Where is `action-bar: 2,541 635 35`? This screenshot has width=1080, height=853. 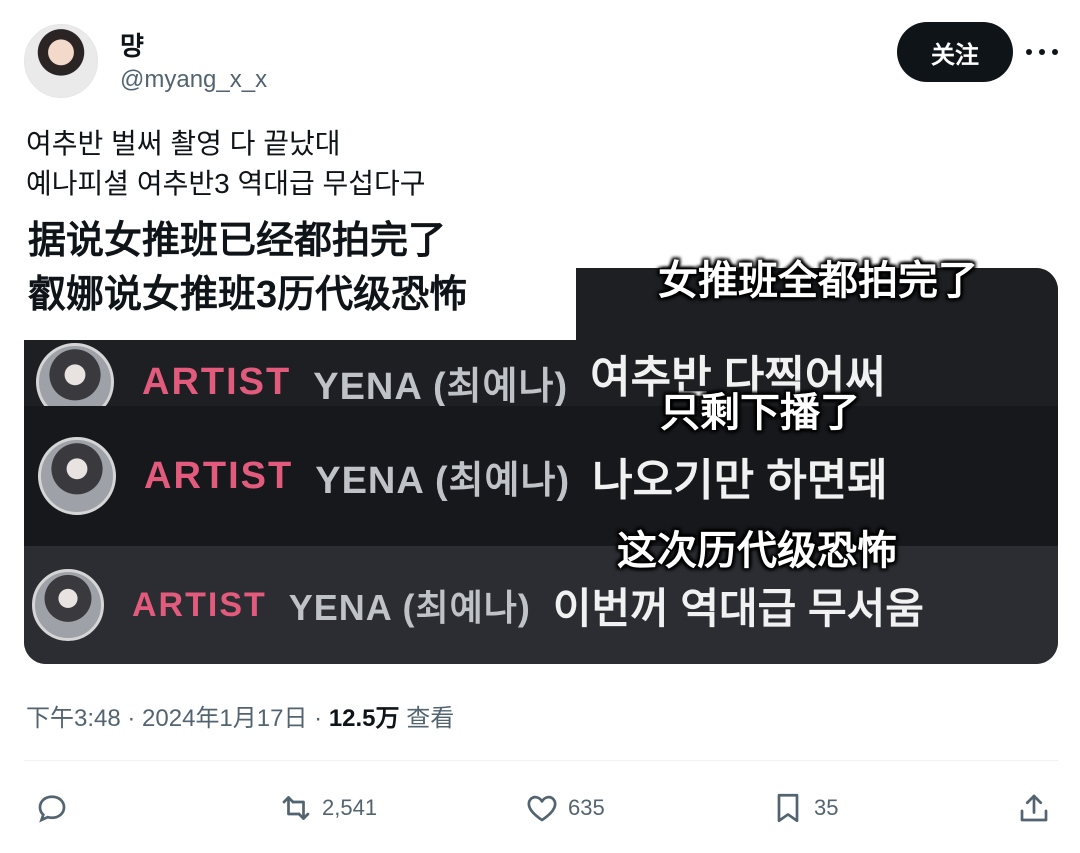 action-bar: 2,541 635 35 is located at coordinates (540, 808).